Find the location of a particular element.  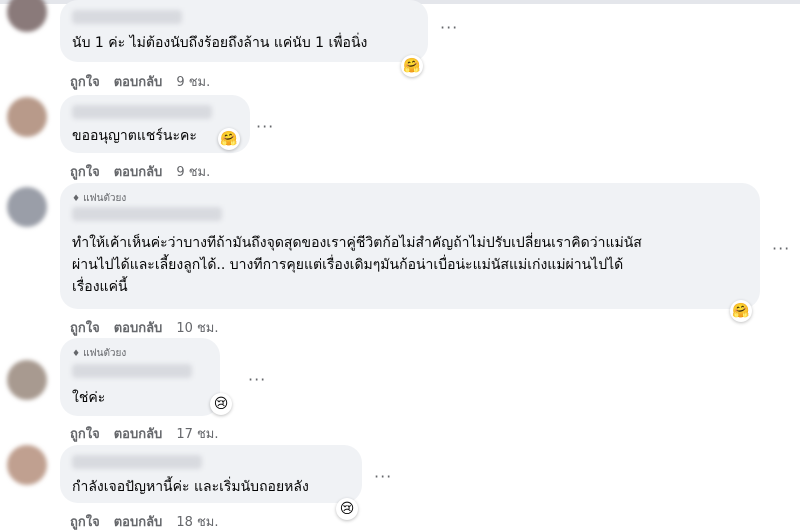

comment-actions: ถูกใจ ตอบกลับ 18 ชม. is located at coordinates (144, 521).